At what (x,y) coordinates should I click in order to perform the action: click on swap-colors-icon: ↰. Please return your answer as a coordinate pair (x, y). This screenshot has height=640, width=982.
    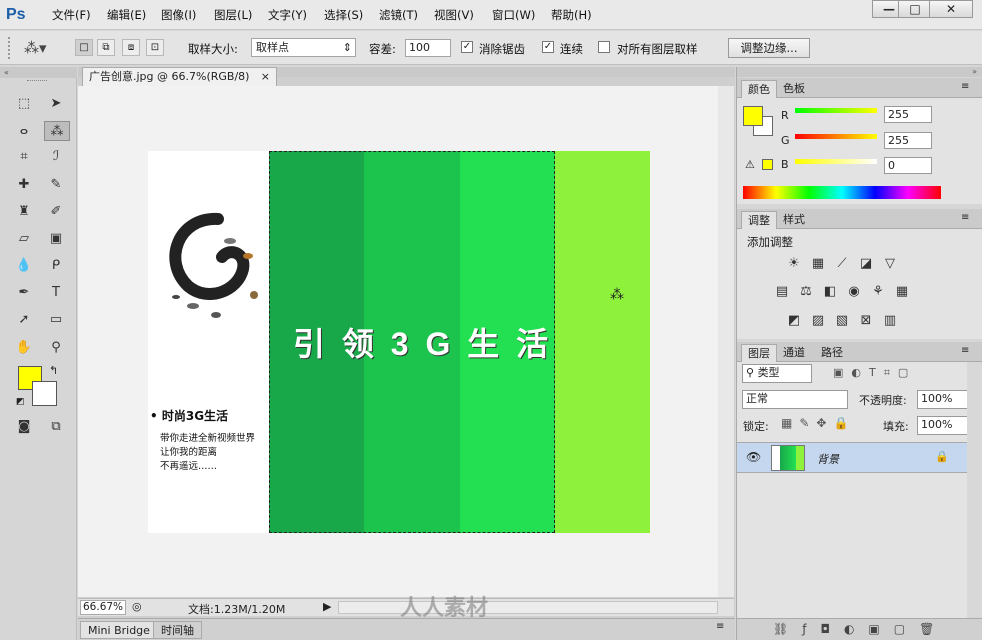
    Looking at the image, I should click on (53, 370).